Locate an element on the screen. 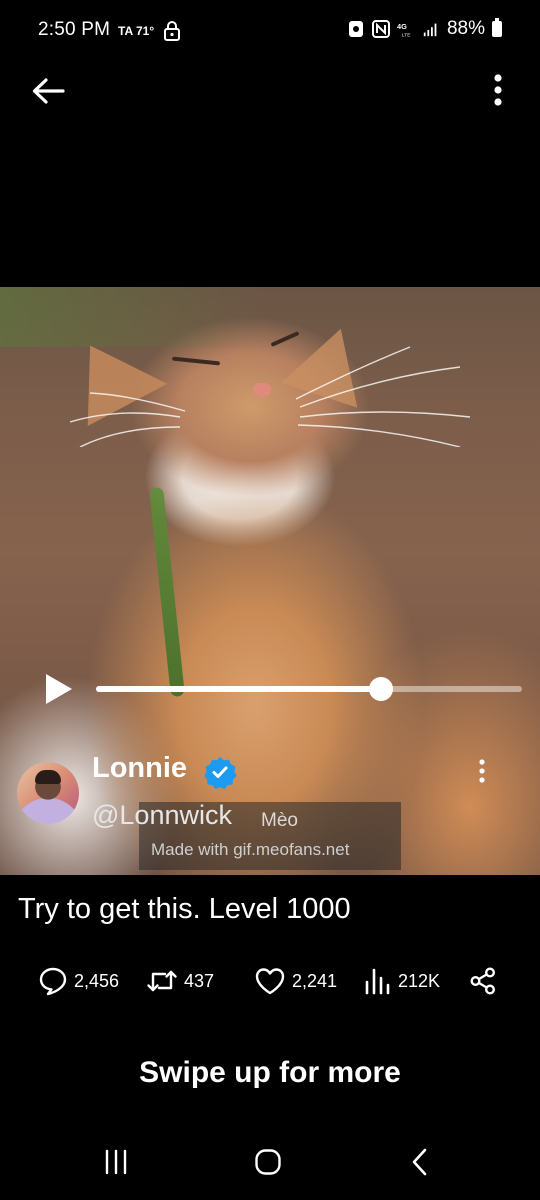 This screenshot has width=540, height=1200. swipe-up-label: Swipe up for more is located at coordinates (270, 1073).